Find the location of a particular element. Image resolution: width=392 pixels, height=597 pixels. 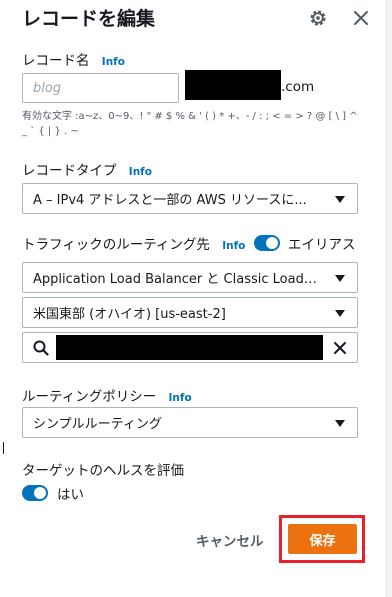

region-value: 米国東部 (オハイオ) [us-east-2] is located at coordinates (129, 314).